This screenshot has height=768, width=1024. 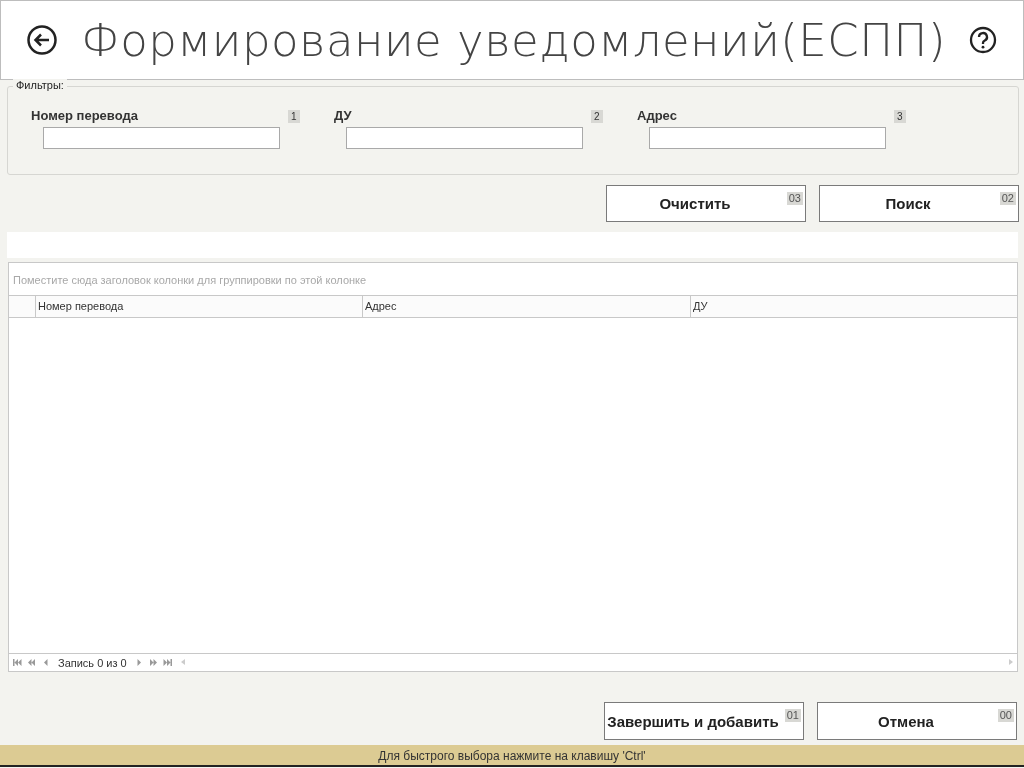 What do you see at coordinates (794, 198) in the screenshot?
I see `shortcut-badge: 03` at bounding box center [794, 198].